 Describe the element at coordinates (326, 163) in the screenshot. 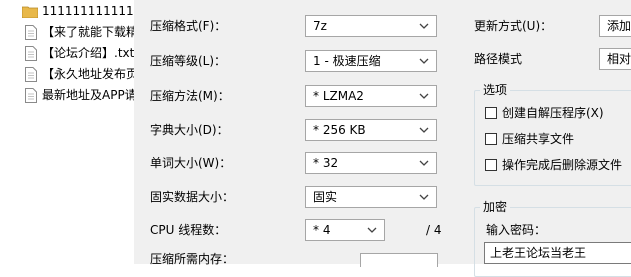

I see `word-value: * 32` at that location.